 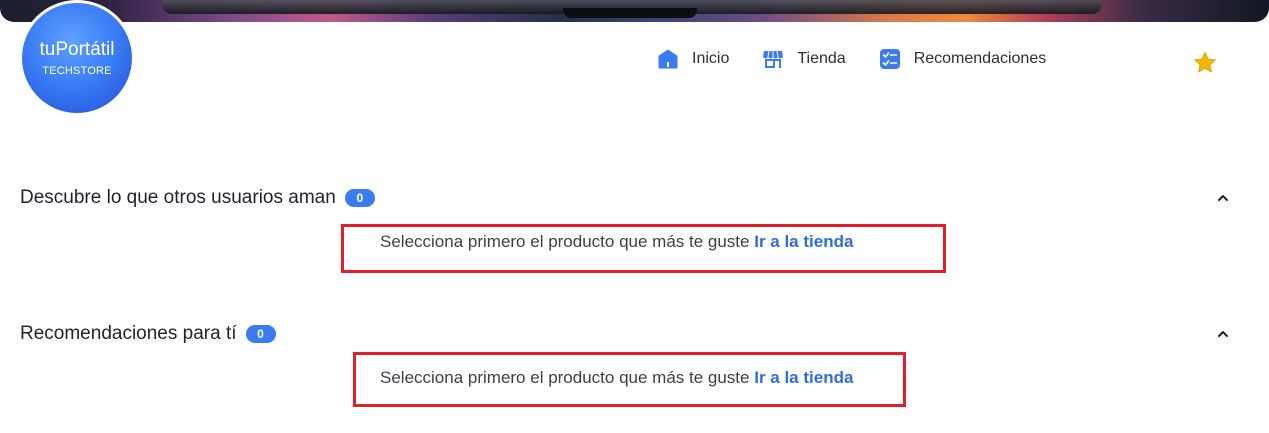 What do you see at coordinates (77, 70) in the screenshot?
I see `brand-tagline: TECHSTORE` at bounding box center [77, 70].